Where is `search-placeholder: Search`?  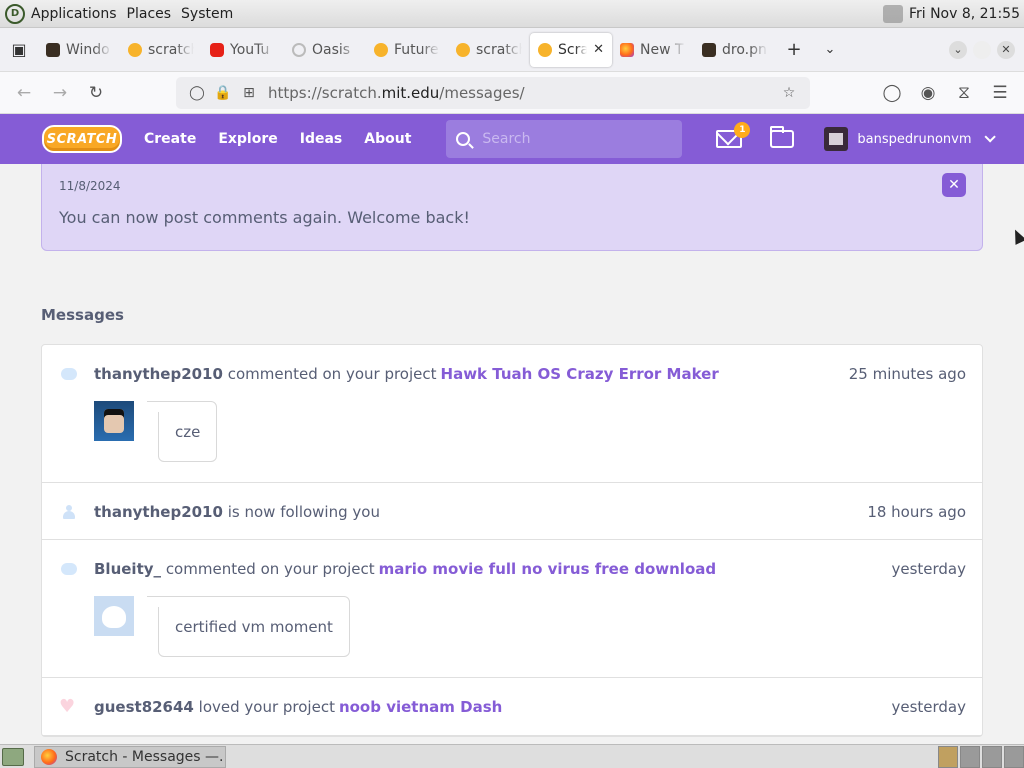 search-placeholder: Search is located at coordinates (506, 139).